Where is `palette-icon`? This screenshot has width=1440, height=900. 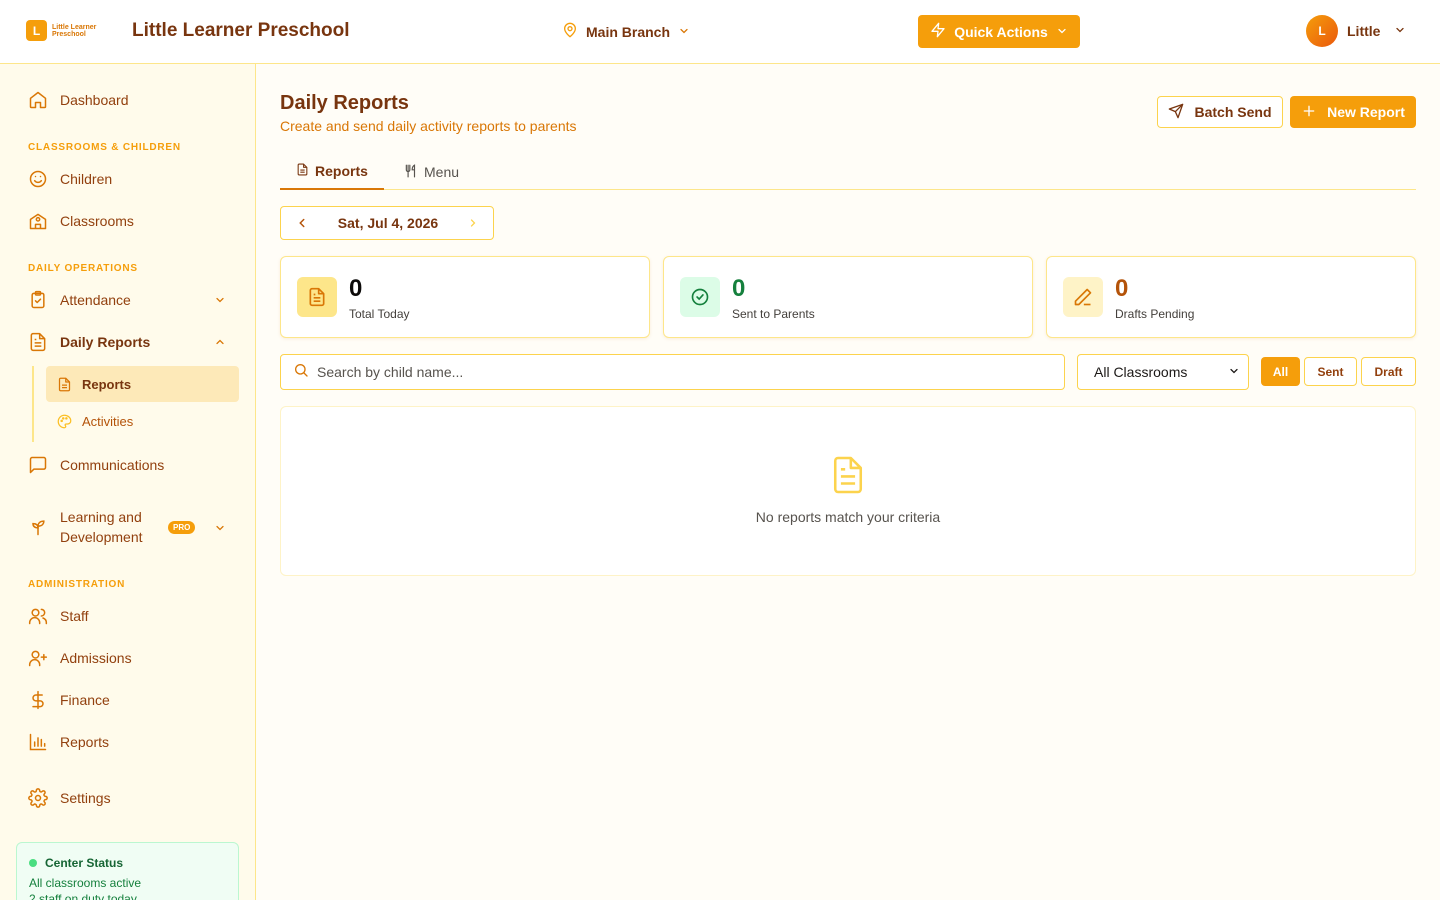 palette-icon is located at coordinates (64, 421).